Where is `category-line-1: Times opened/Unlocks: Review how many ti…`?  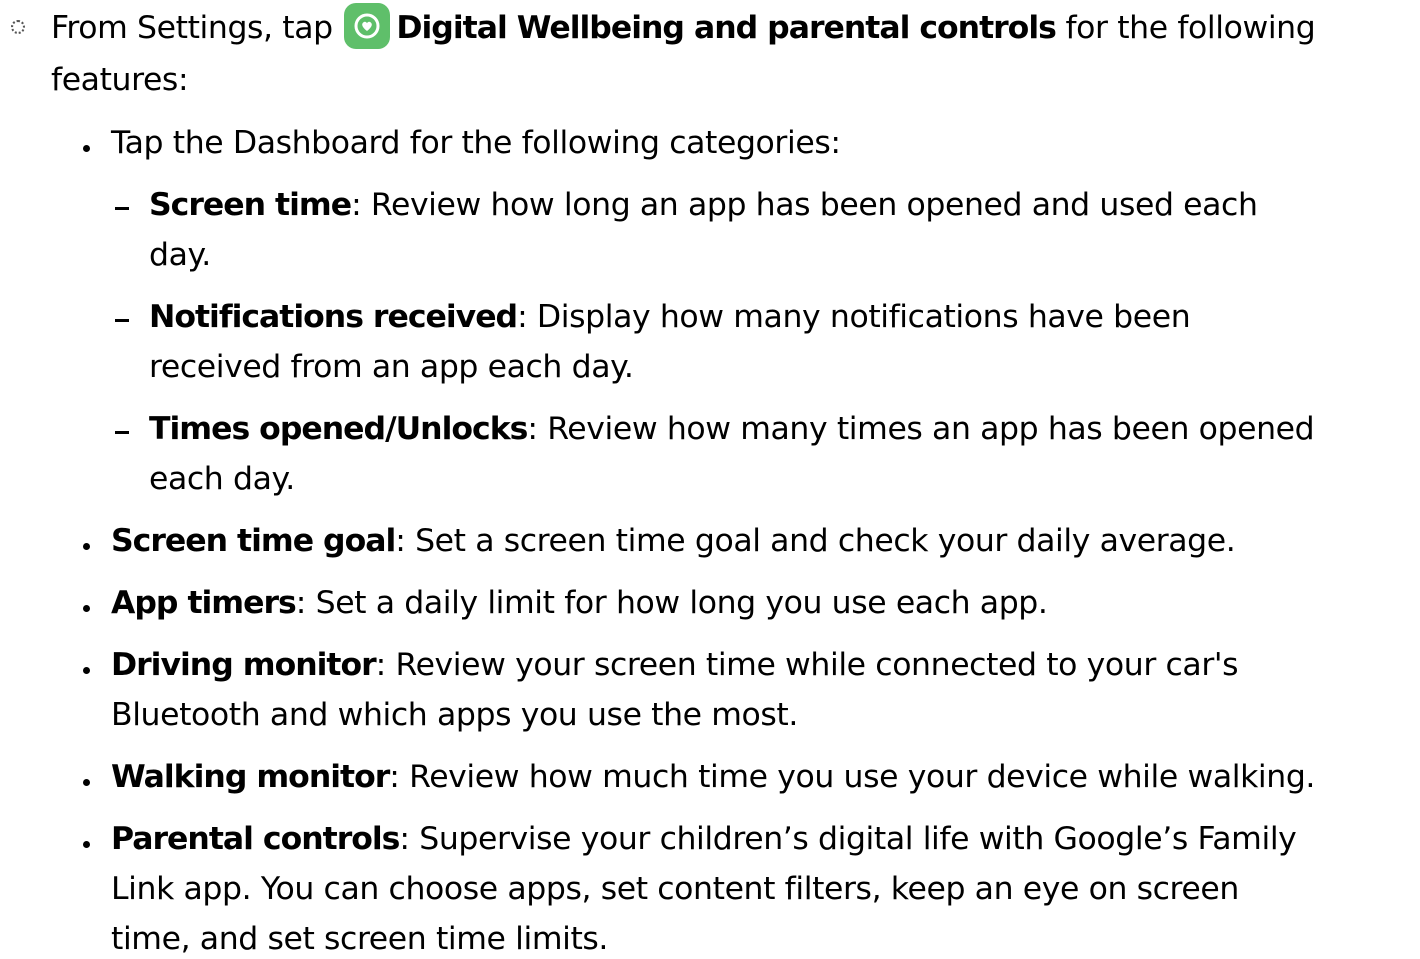
category-line-1: Times opened/Unlocks: Review how many ti… is located at coordinates (732, 429).